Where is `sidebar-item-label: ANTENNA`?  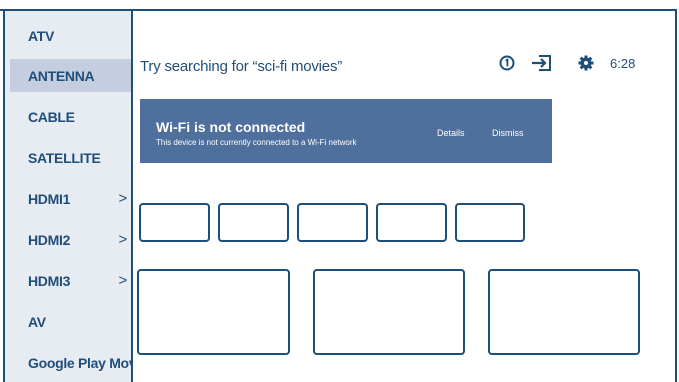
sidebar-item-label: ANTENNA is located at coordinates (61, 75).